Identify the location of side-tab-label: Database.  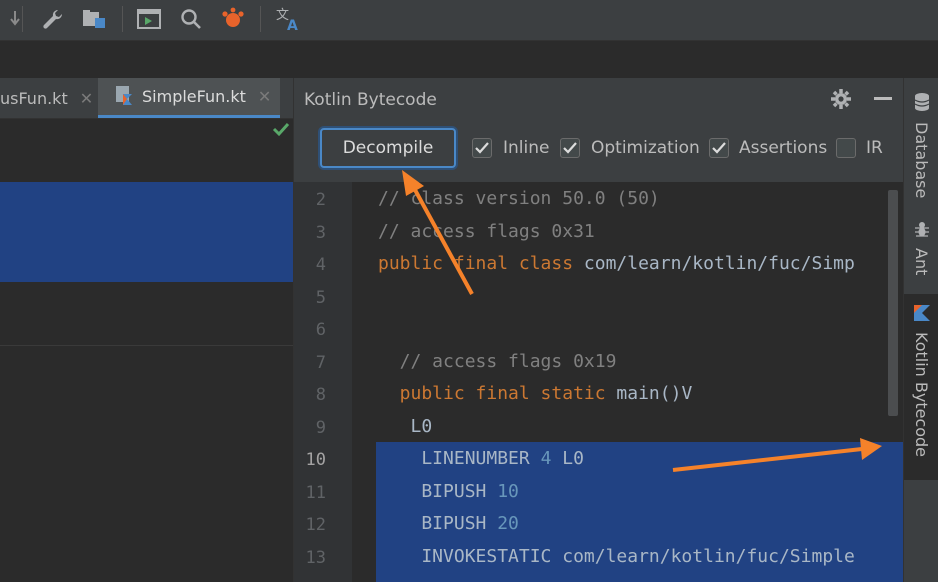
(921, 160).